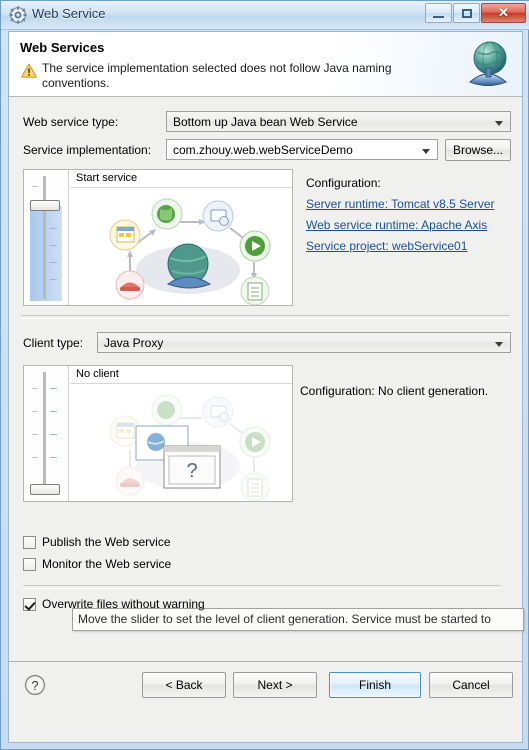 This screenshot has width=529, height=750. I want to click on help-icon: ?, so click(35, 685).